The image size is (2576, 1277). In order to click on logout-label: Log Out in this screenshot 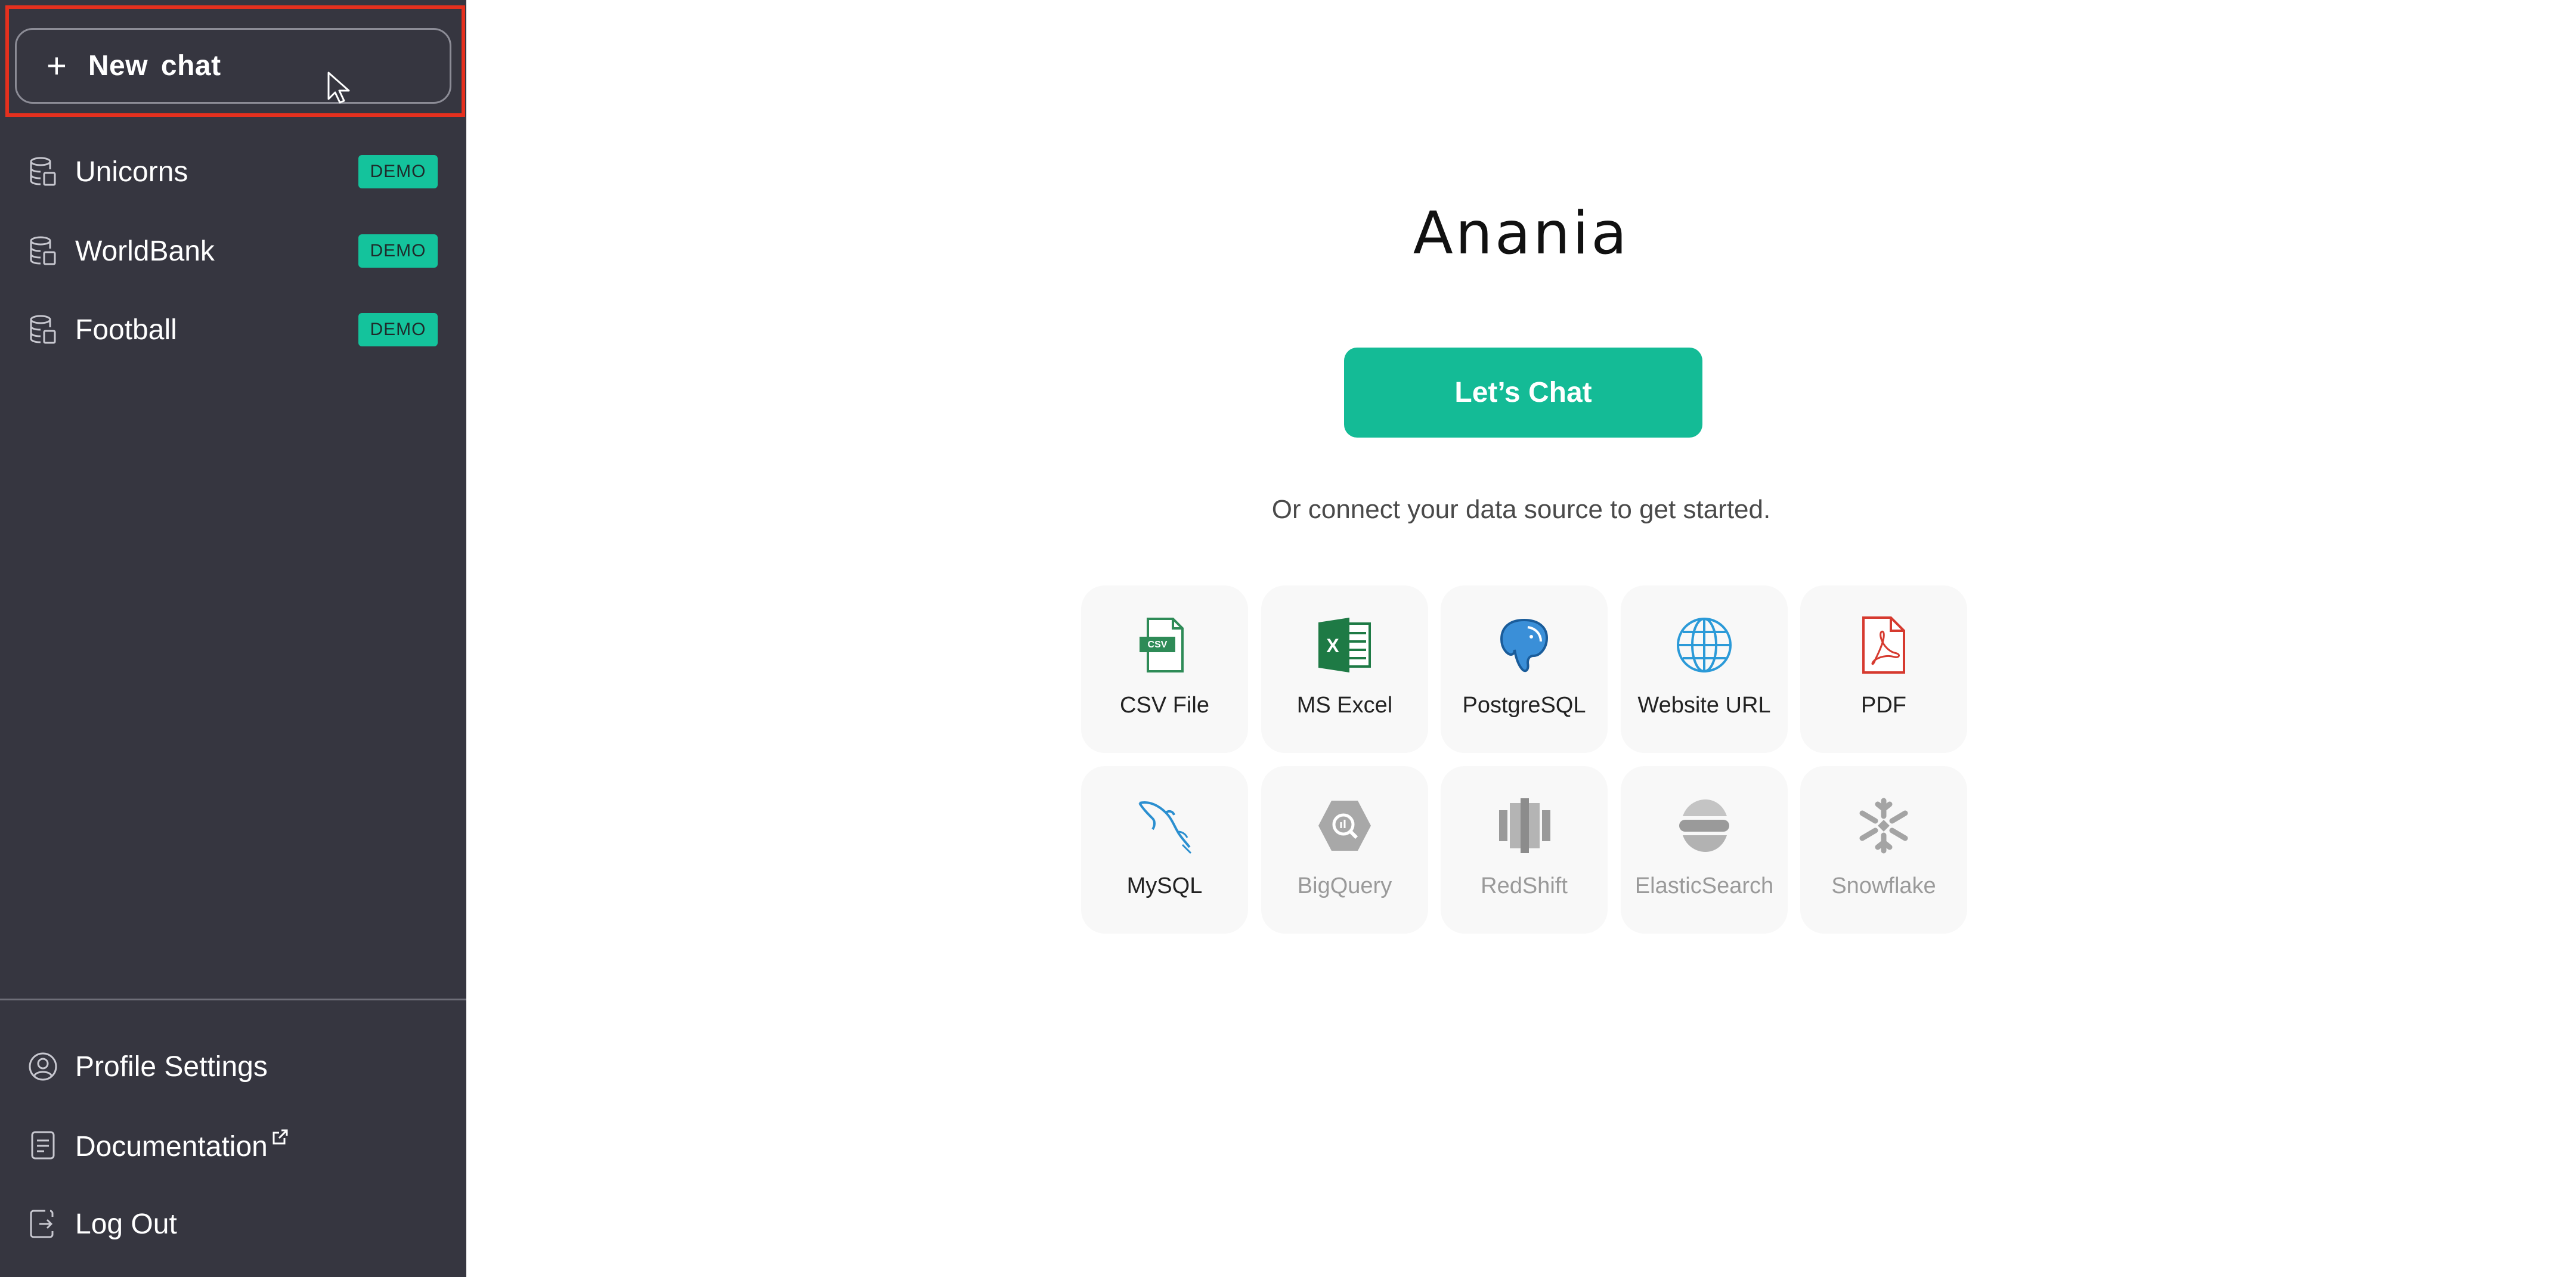, I will do `click(126, 1224)`.